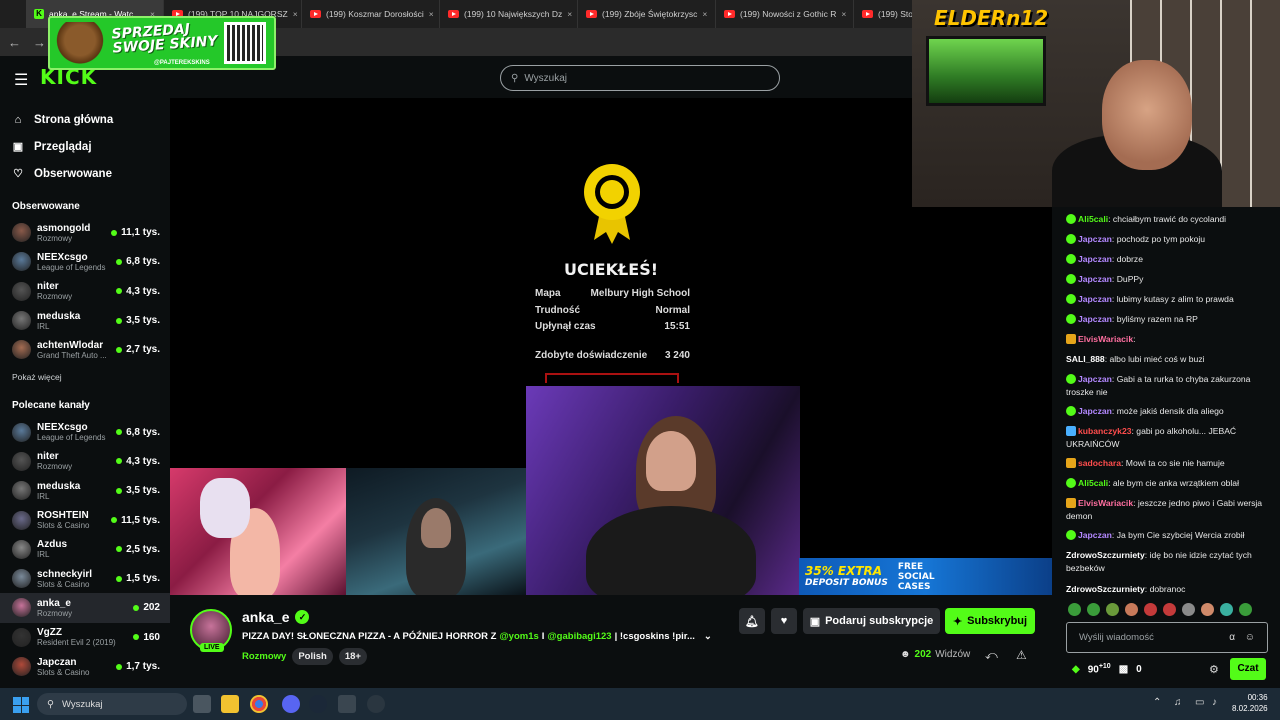 The image size is (1280, 720). Describe the element at coordinates (85, 637) in the screenshot. I see `channel-item: VgZZ Resident Evil 2 (2019) 160` at that location.